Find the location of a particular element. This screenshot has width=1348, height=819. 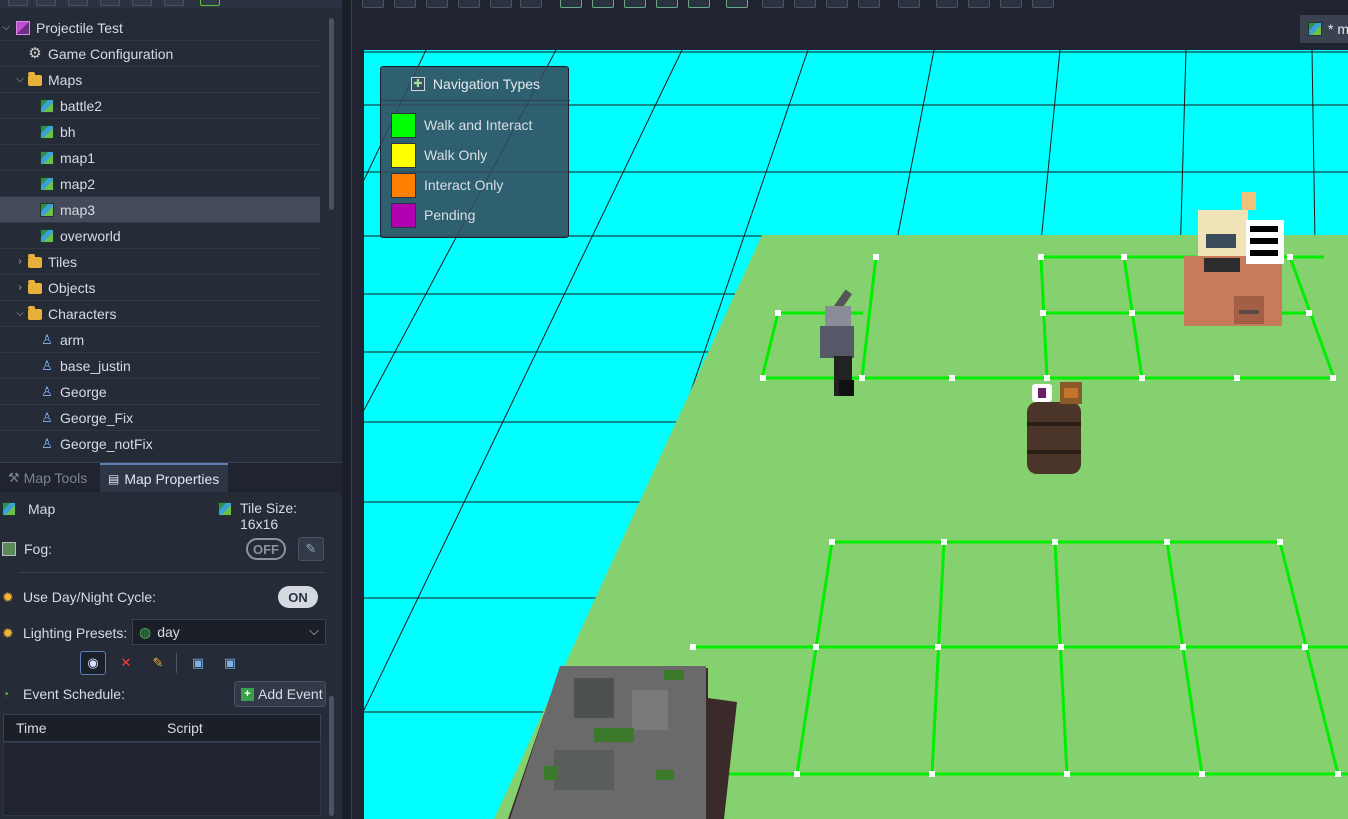

tree-item-map-selected: map3 is located at coordinates (160, 210).